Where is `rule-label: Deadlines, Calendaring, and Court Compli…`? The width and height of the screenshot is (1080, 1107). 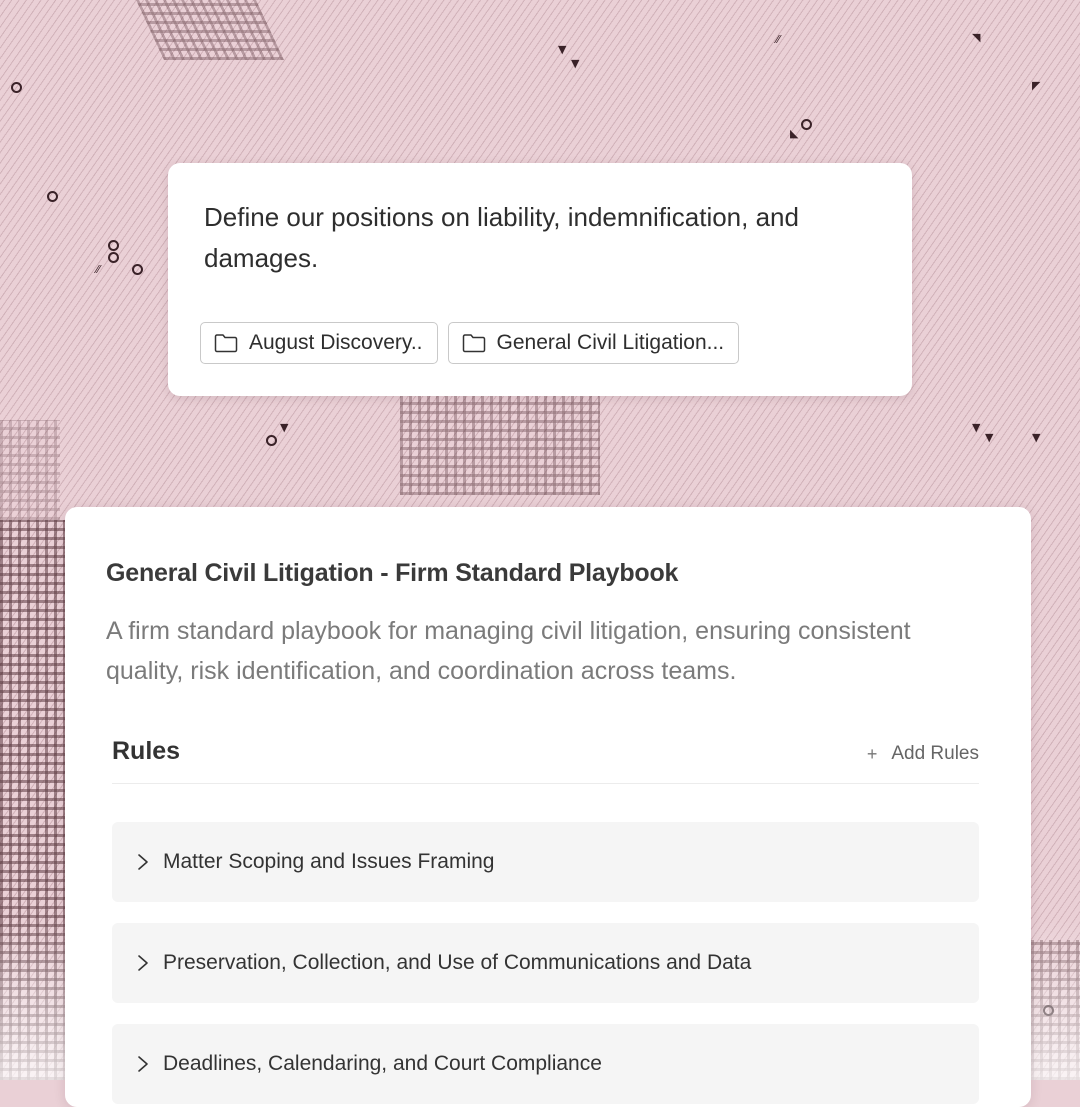 rule-label: Deadlines, Calendaring, and Court Compli… is located at coordinates (382, 1063).